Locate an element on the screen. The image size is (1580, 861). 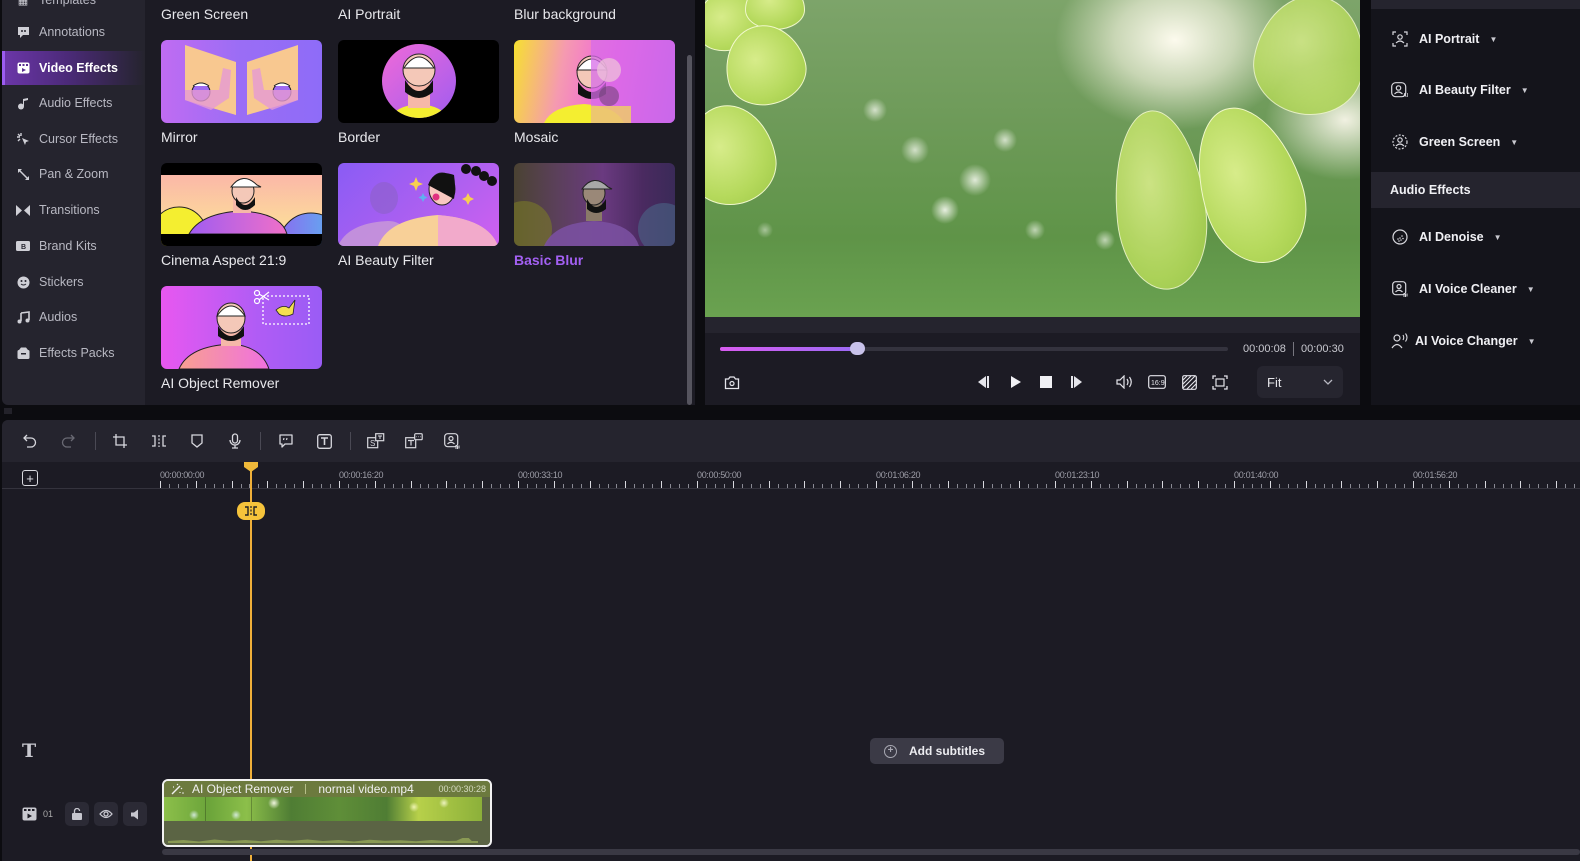
caret-down-icon: ▼ is located at coordinates (1493, 39).